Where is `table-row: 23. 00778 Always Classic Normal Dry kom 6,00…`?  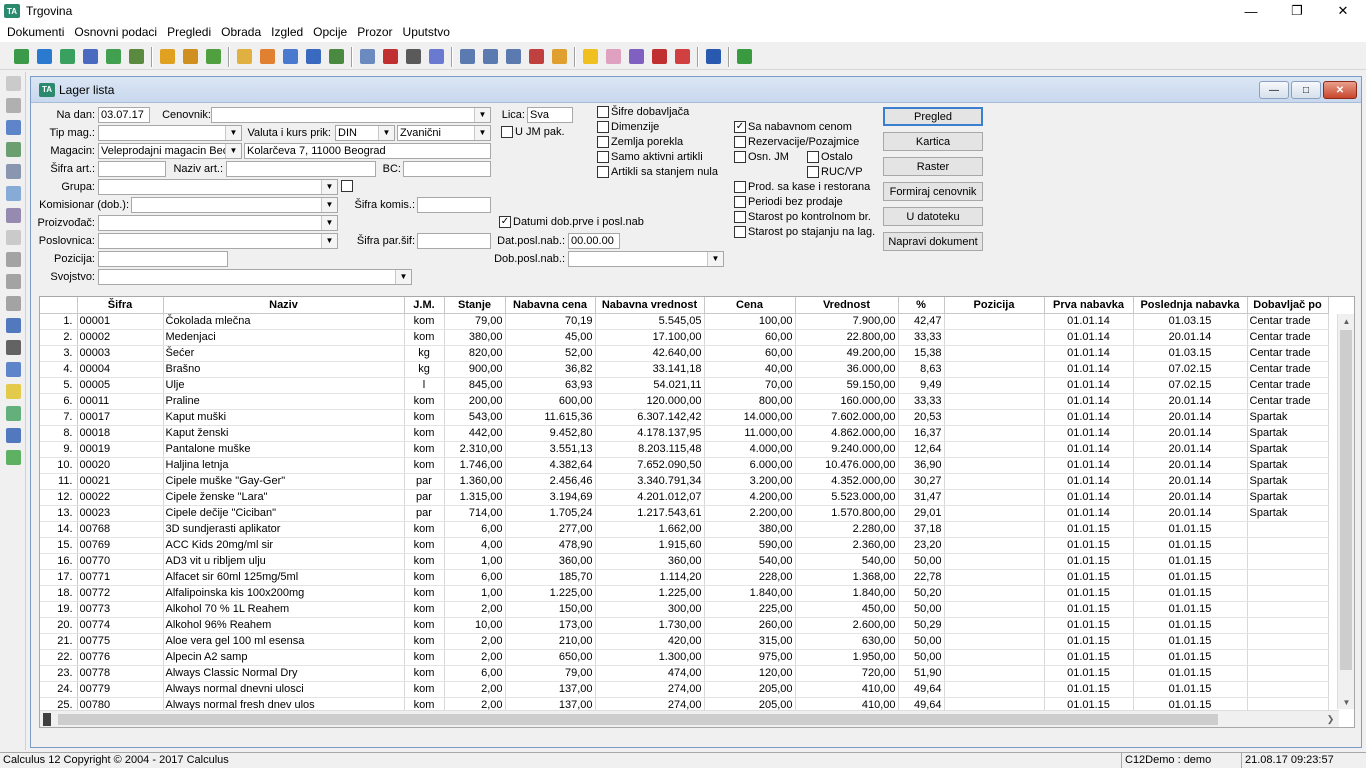 table-row: 23. 00778 Always Classic Normal Dry kom 6,00… is located at coordinates (684, 673).